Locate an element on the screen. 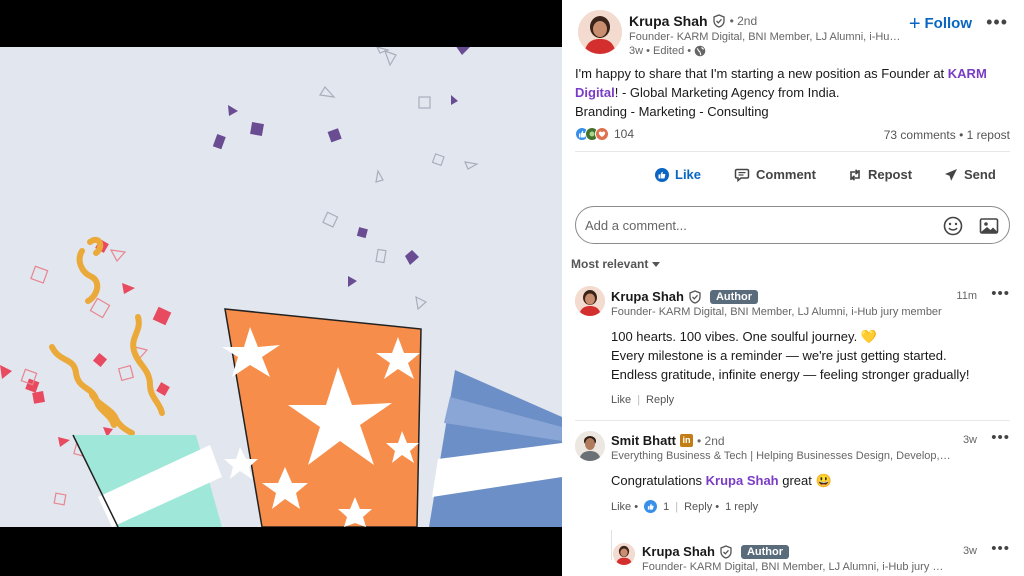 This screenshot has height=576, width=1024. send-label: Send is located at coordinates (980, 174).